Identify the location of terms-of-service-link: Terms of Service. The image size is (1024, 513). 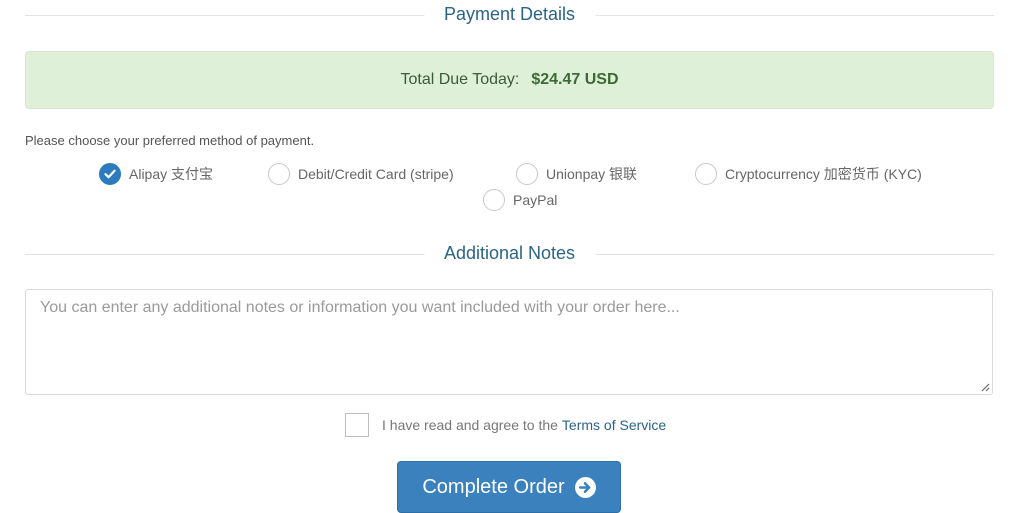
(614, 425).